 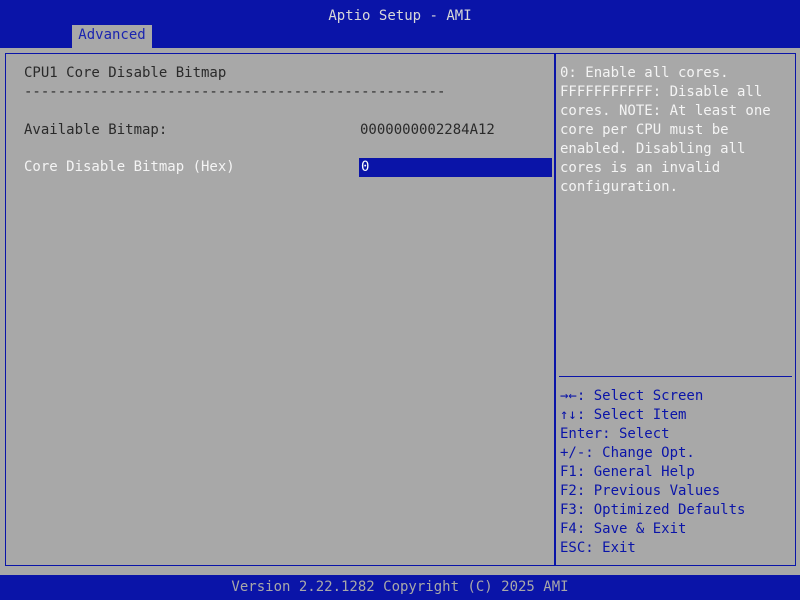 What do you see at coordinates (615, 434) in the screenshot?
I see `key-enter-select: Enter: Select` at bounding box center [615, 434].